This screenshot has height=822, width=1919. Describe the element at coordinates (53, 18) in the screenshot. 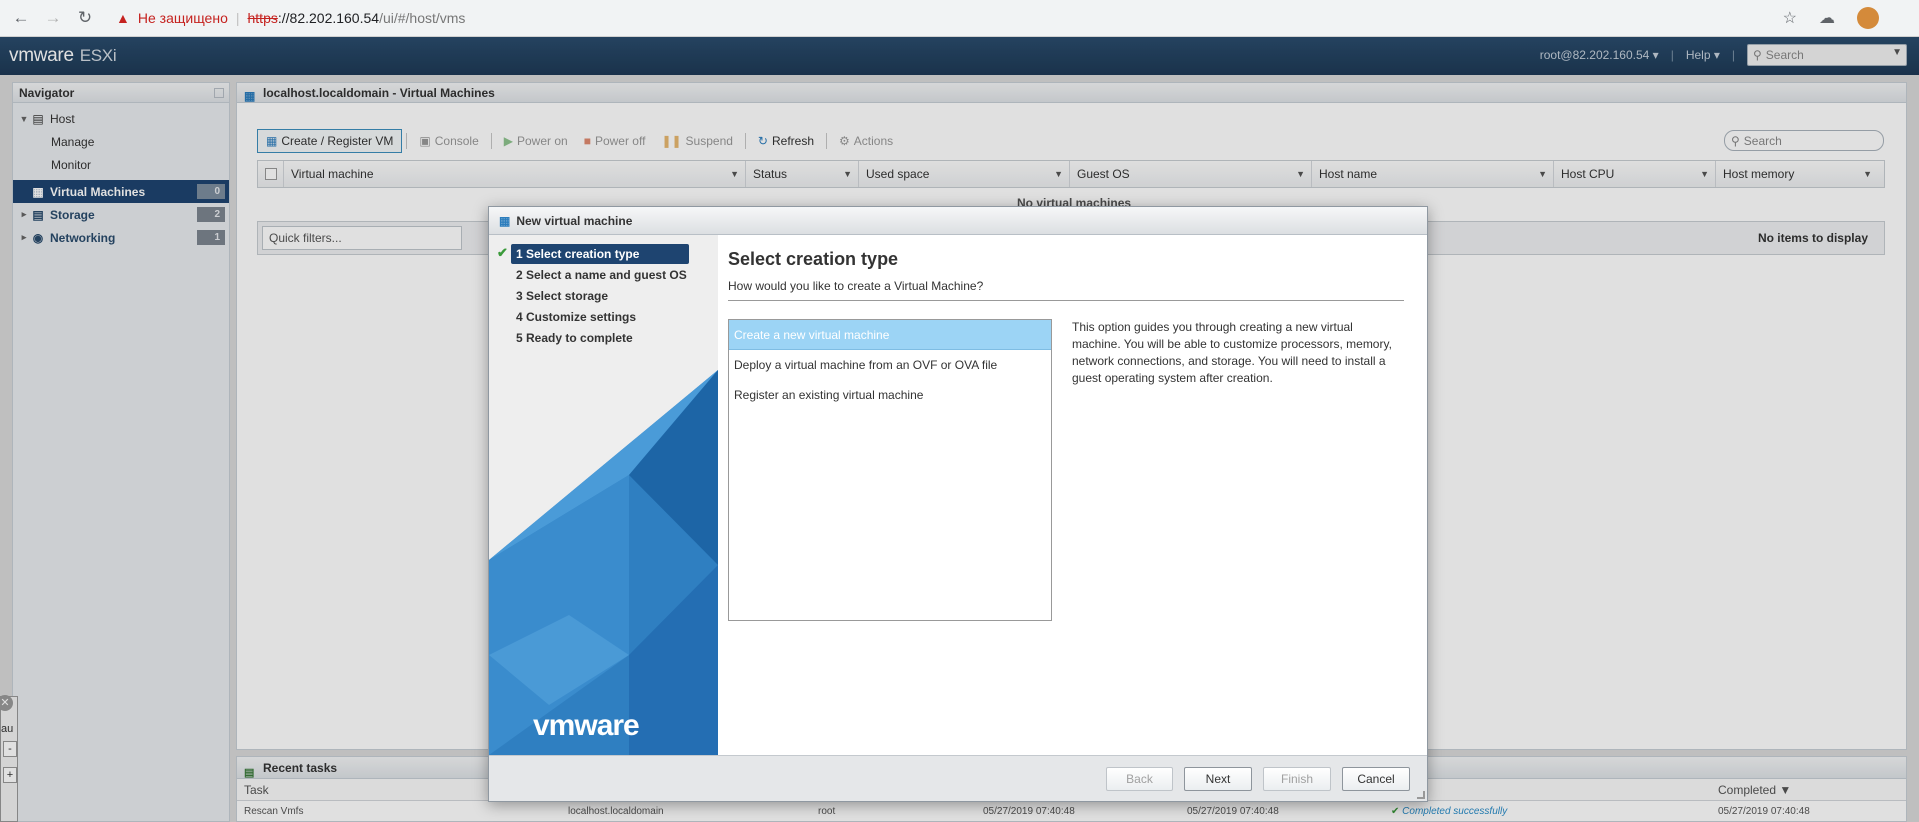

I see `forward-arrow-icon: →` at that location.